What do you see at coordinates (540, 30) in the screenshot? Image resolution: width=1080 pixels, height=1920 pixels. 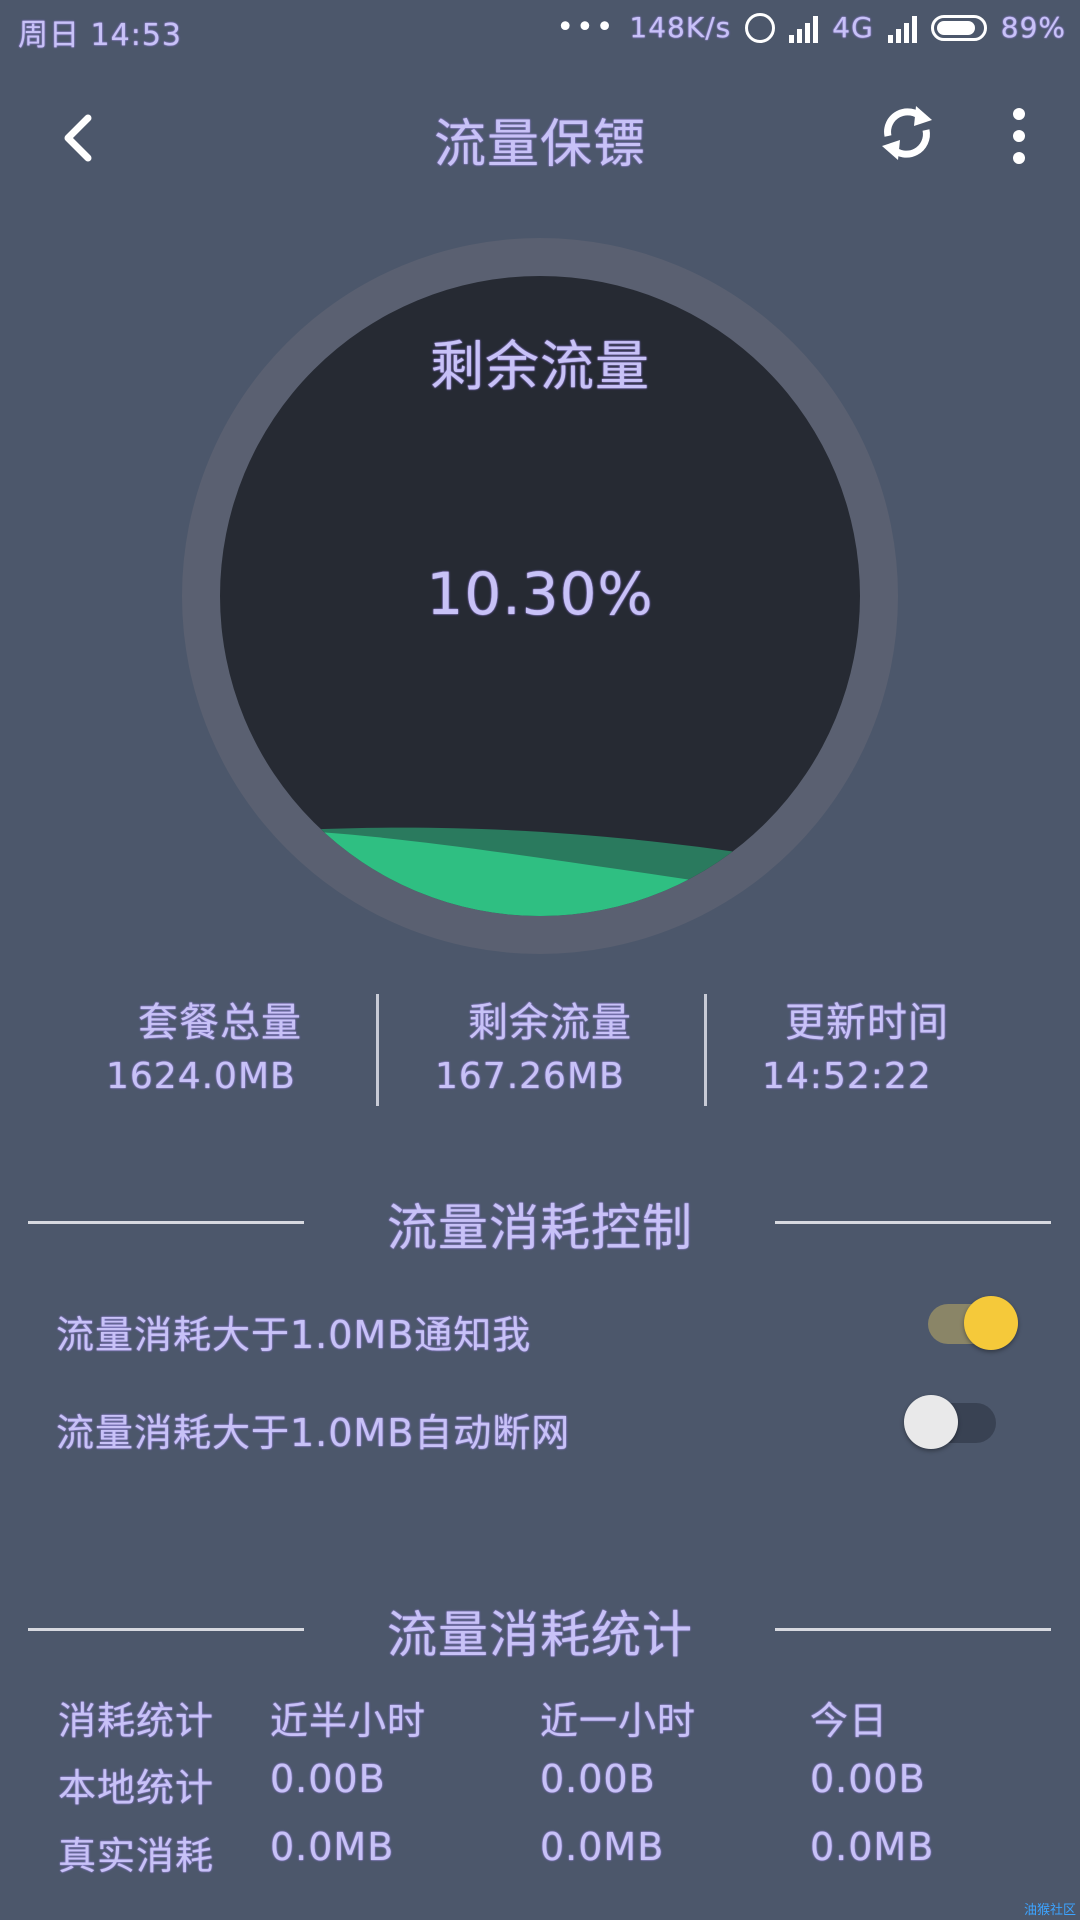 I see `status-bar: 周日 14:53 ••• 148K/s 4G 89%` at bounding box center [540, 30].